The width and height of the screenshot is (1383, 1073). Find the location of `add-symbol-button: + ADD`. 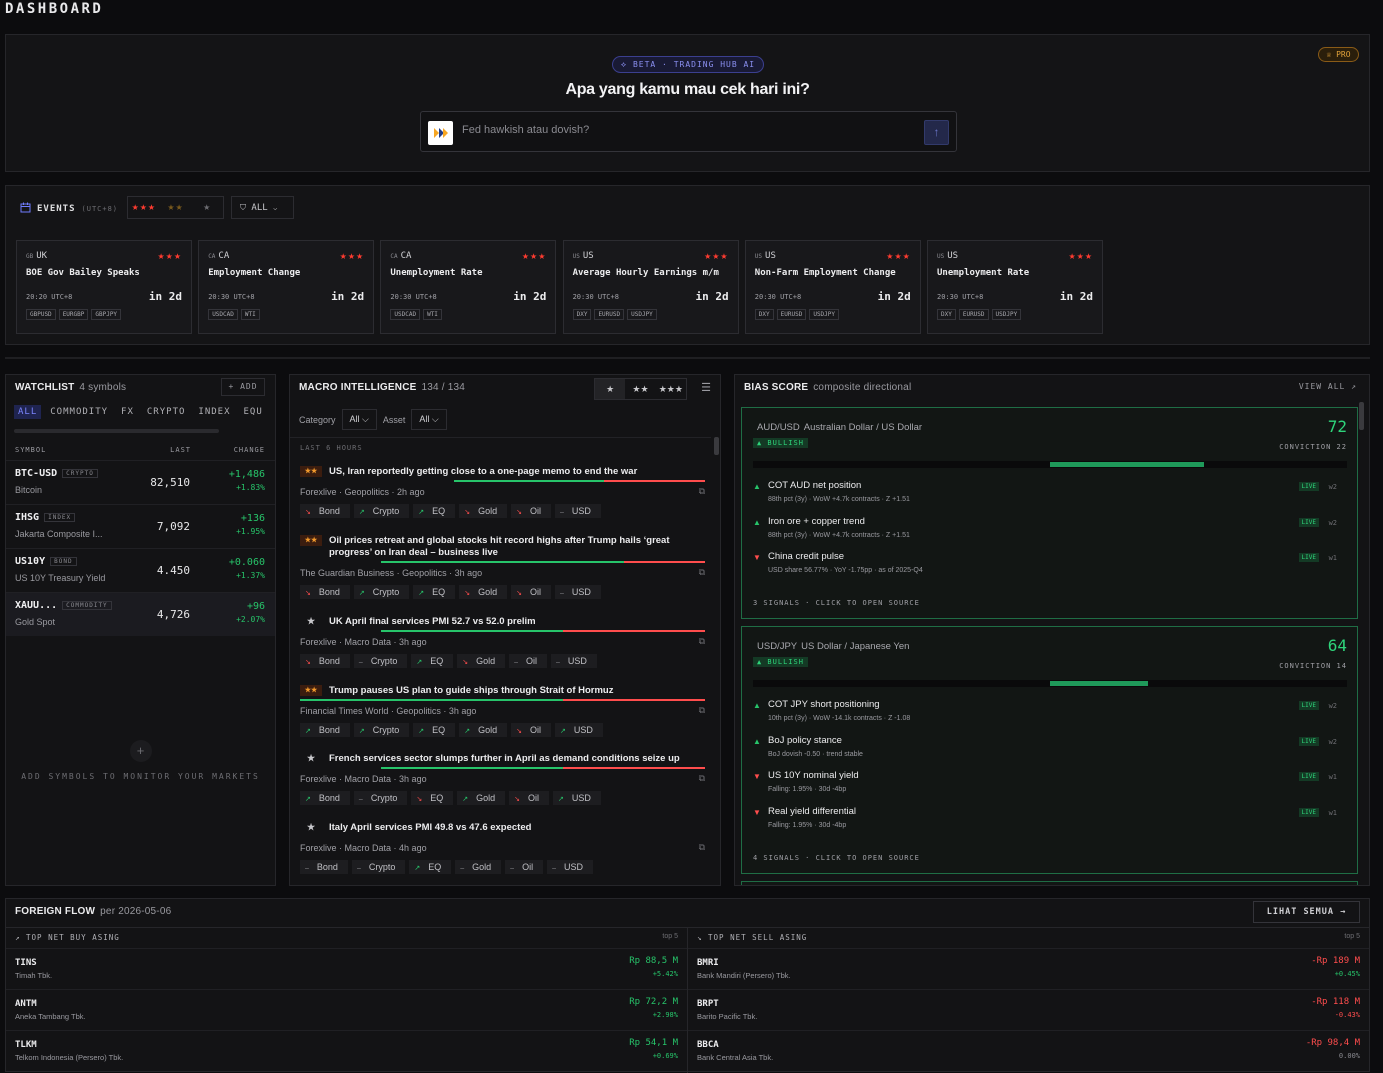

add-symbol-button: + ADD is located at coordinates (243, 387).